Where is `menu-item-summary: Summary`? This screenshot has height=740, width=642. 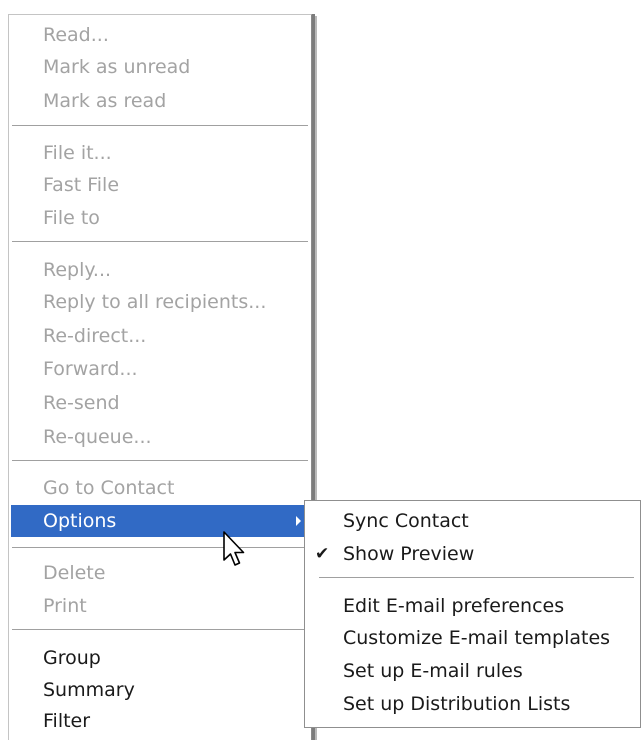
menu-item-summary: Summary is located at coordinates (160, 690).